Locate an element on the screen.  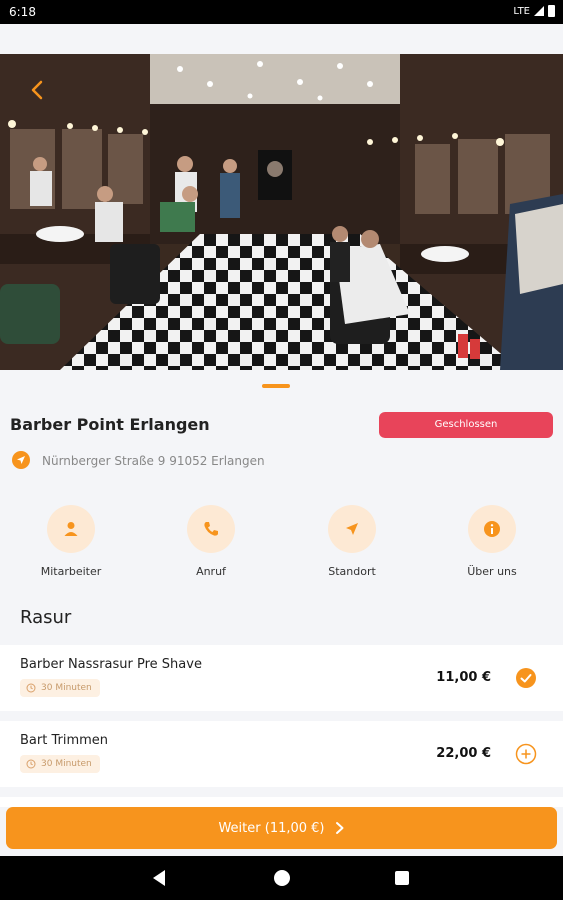
nav-back-icon is located at coordinates (159, 878).